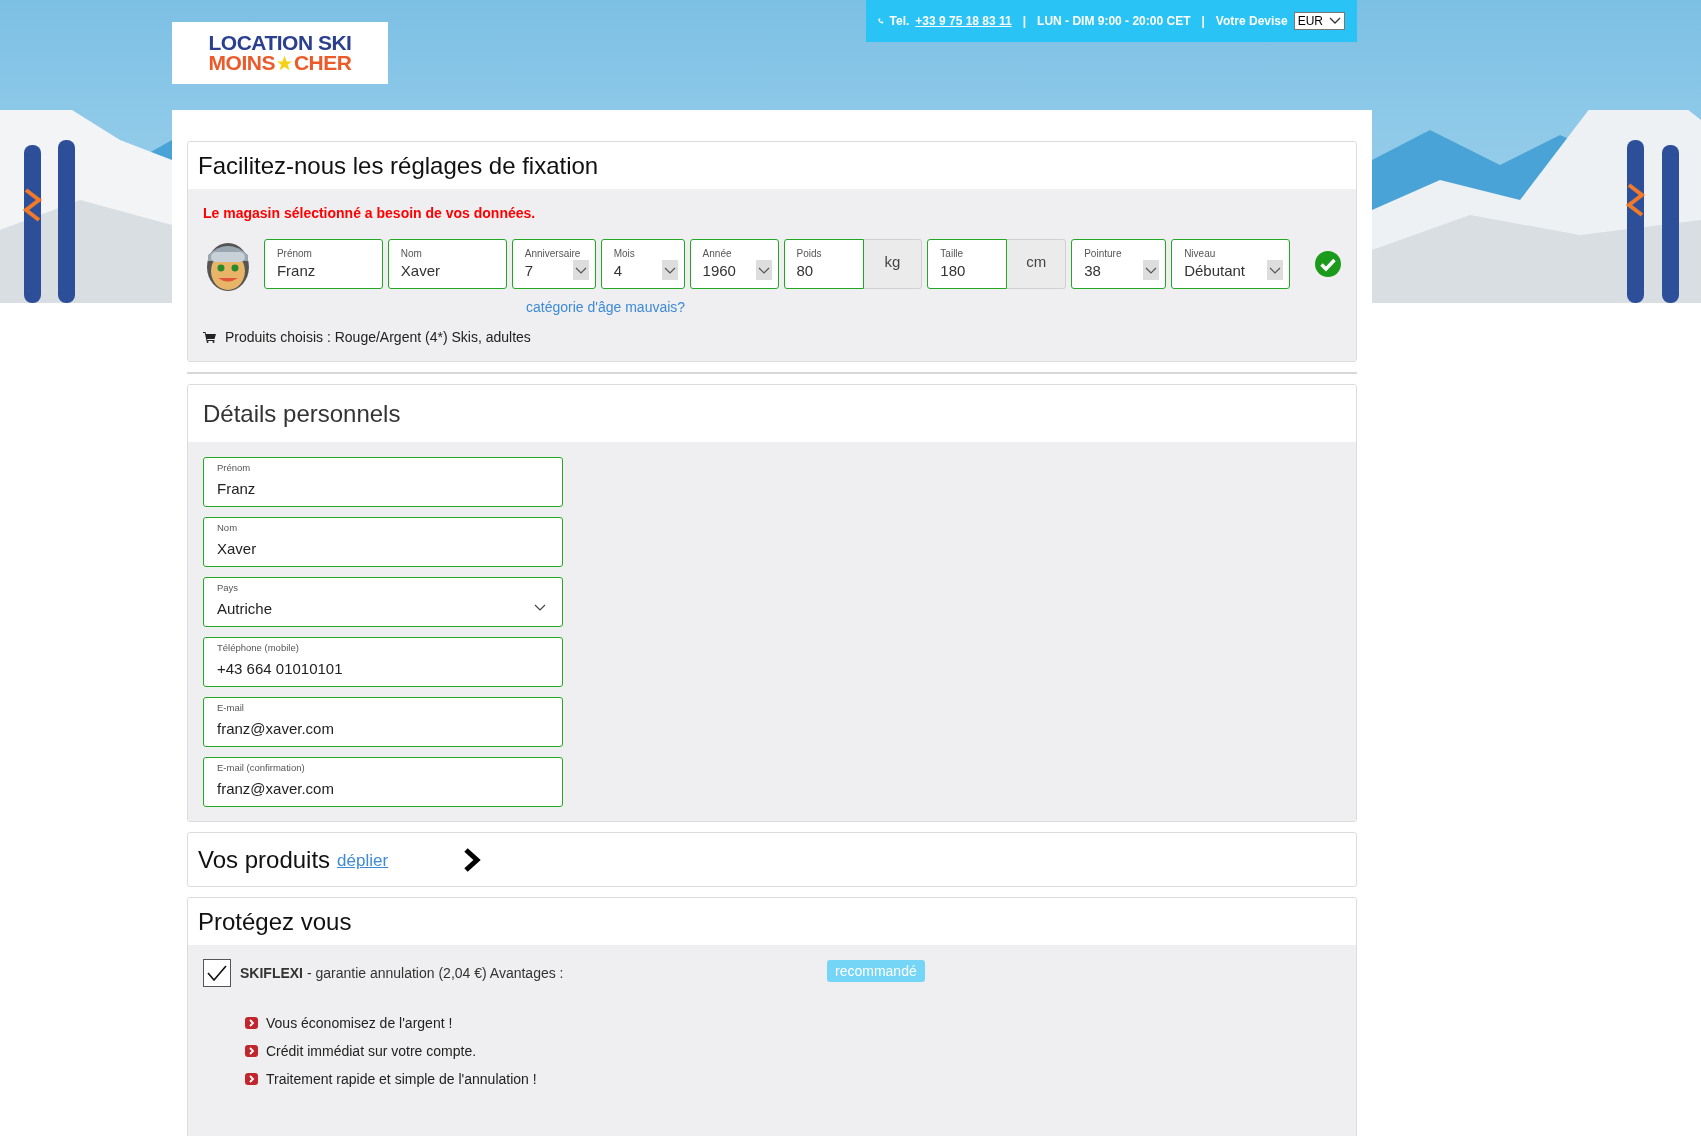 The height and width of the screenshot is (1136, 1701). What do you see at coordinates (228, 587) in the screenshot?
I see `field-label: Pays` at bounding box center [228, 587].